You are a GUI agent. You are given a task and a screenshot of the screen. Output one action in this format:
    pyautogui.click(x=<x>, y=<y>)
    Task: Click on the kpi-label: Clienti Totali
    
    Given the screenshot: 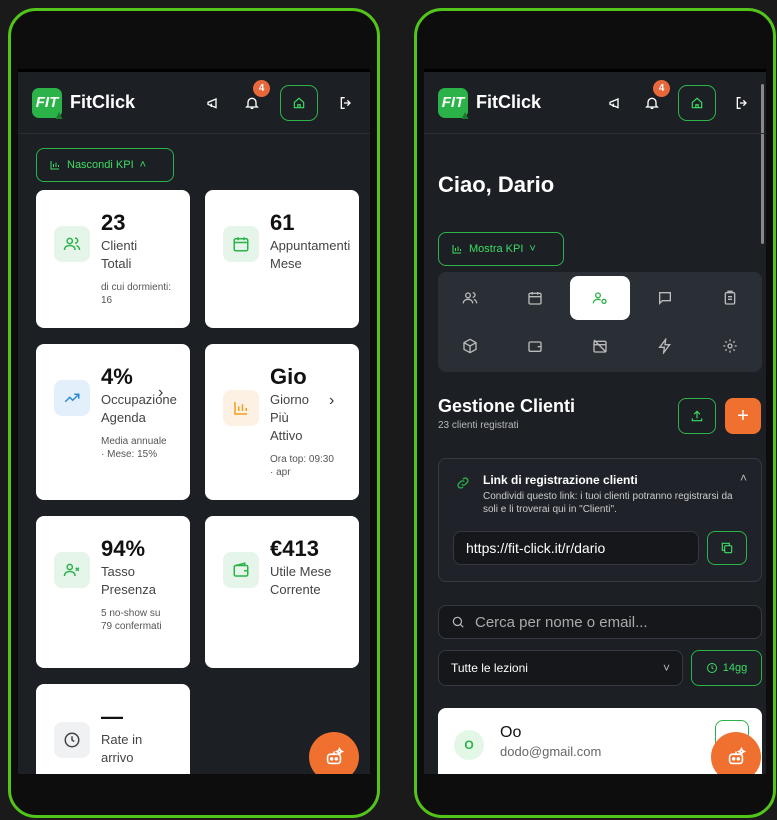 What is the action you would take?
    pyautogui.click(x=119, y=254)
    